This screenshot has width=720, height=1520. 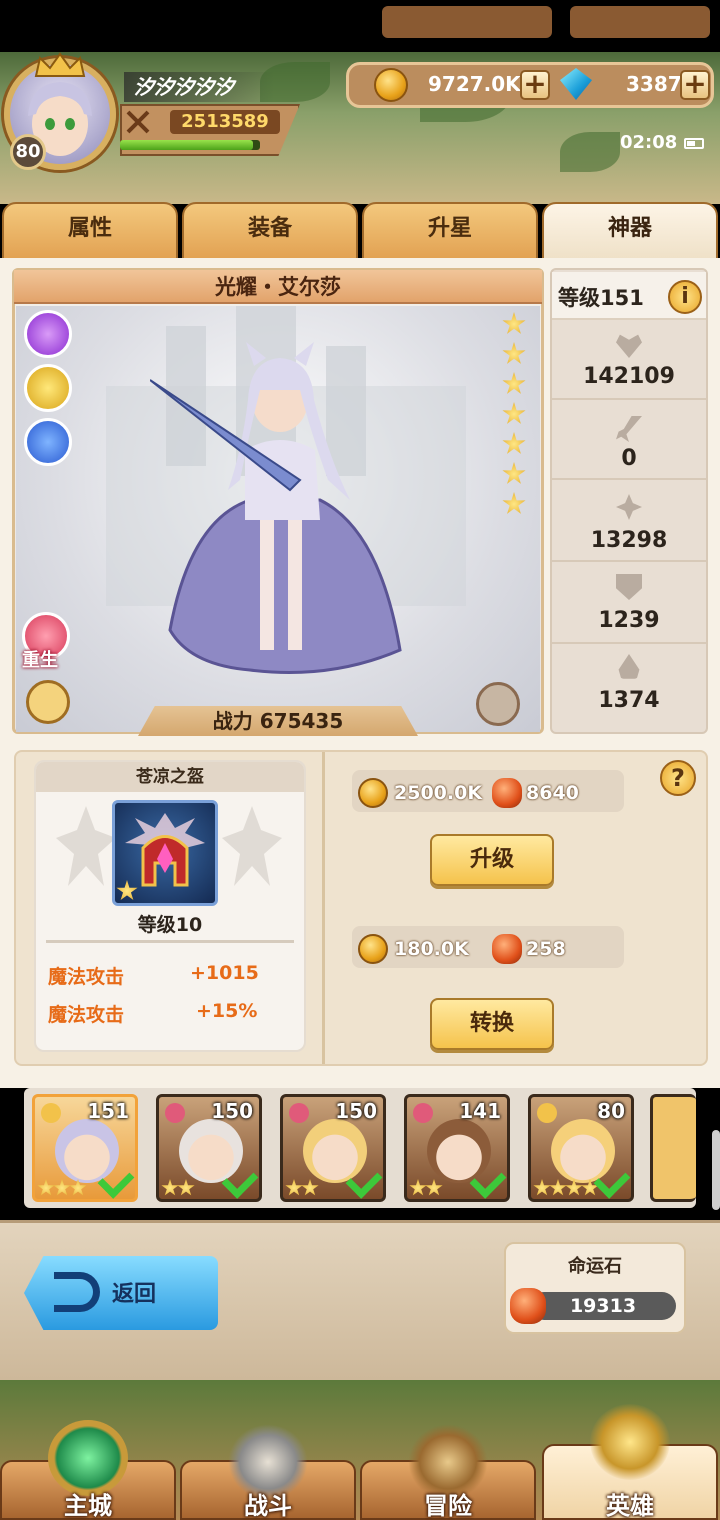 I want to click on crown-icon, so click(x=60, y=64).